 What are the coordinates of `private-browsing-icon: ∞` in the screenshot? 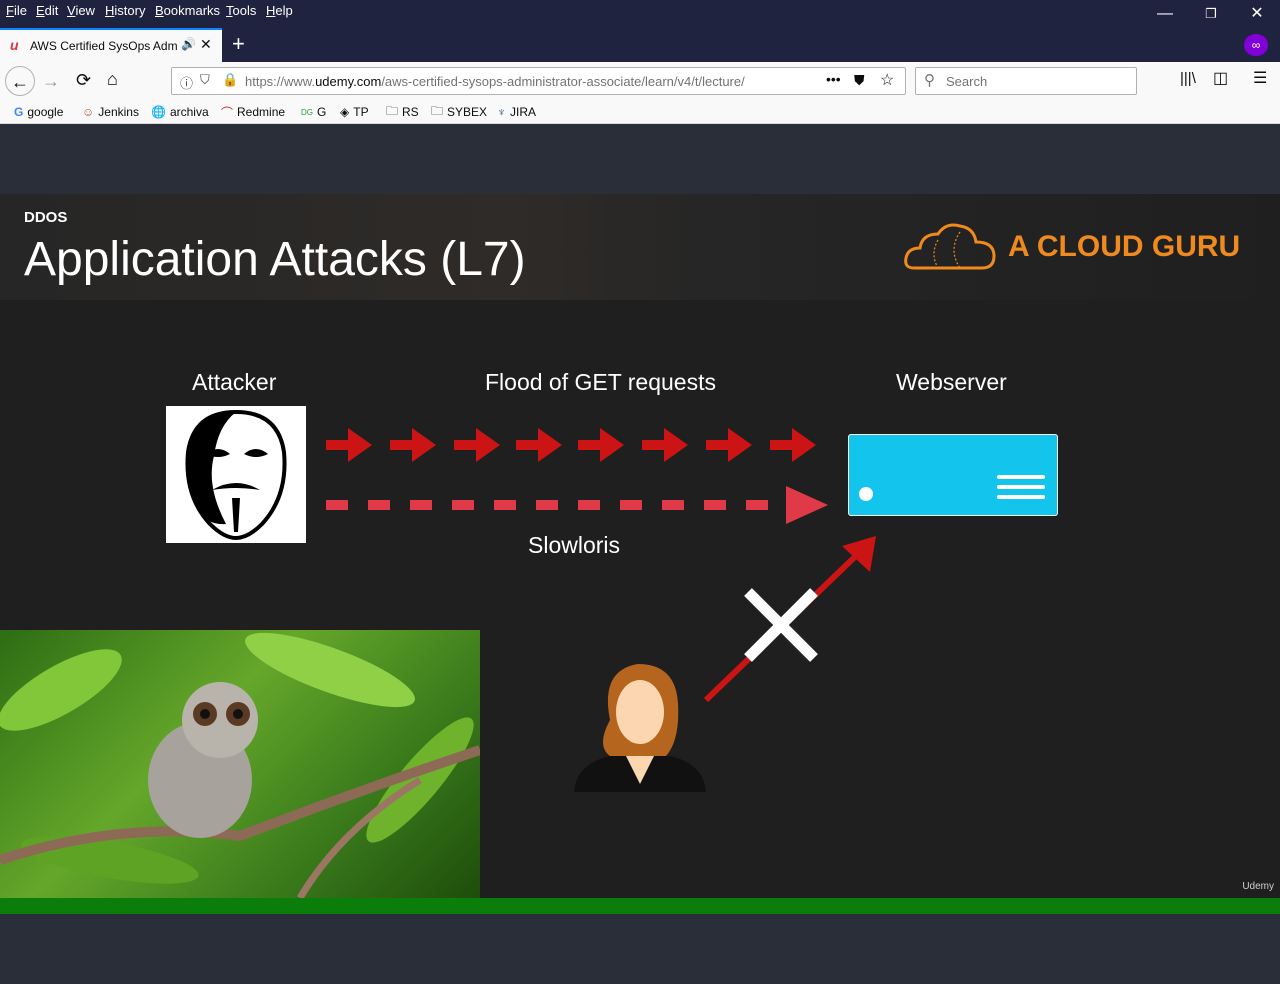 It's located at (1256, 45).